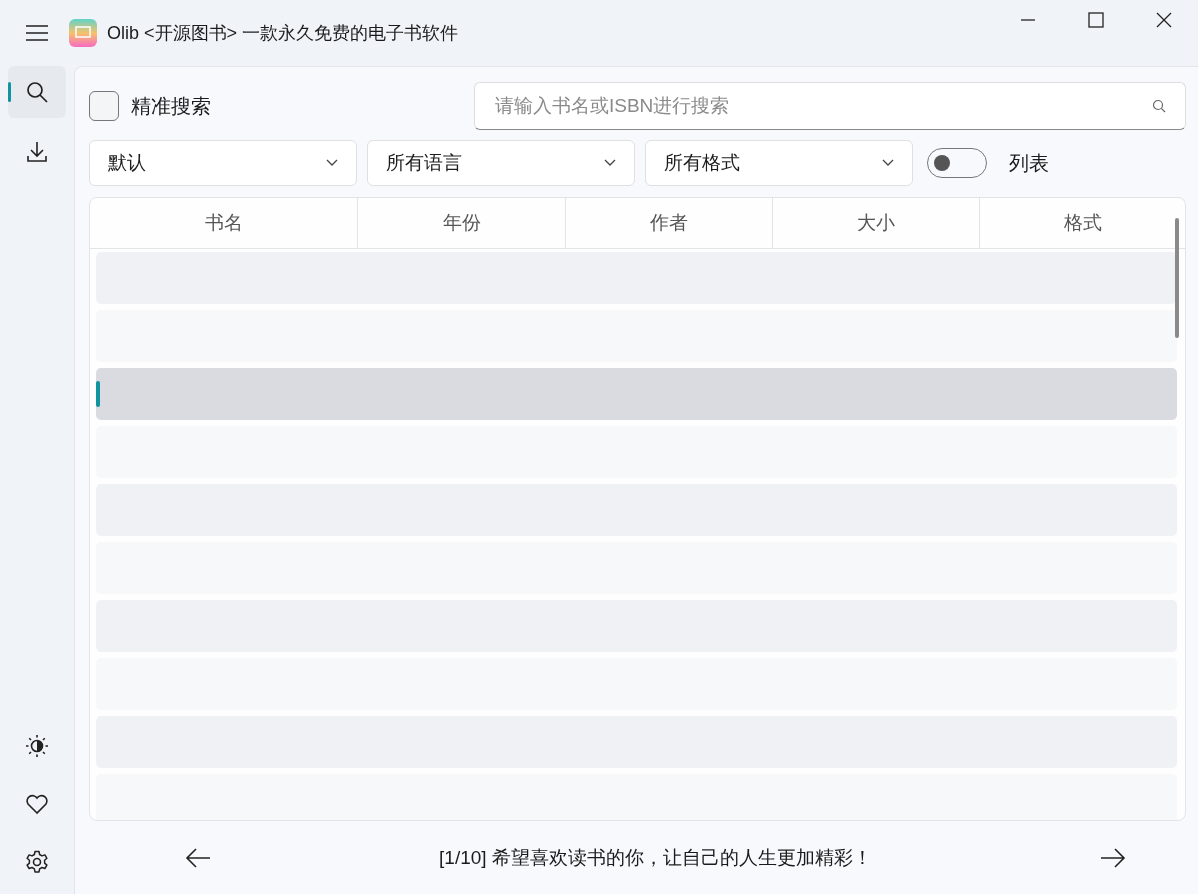  I want to click on column-header: 书名, so click(223, 223).